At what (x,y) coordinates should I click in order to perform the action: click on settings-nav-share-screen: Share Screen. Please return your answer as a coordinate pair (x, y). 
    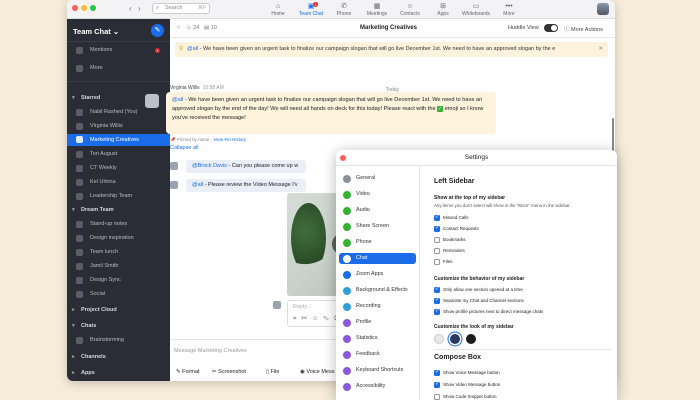
    Looking at the image, I should click on (377, 226).